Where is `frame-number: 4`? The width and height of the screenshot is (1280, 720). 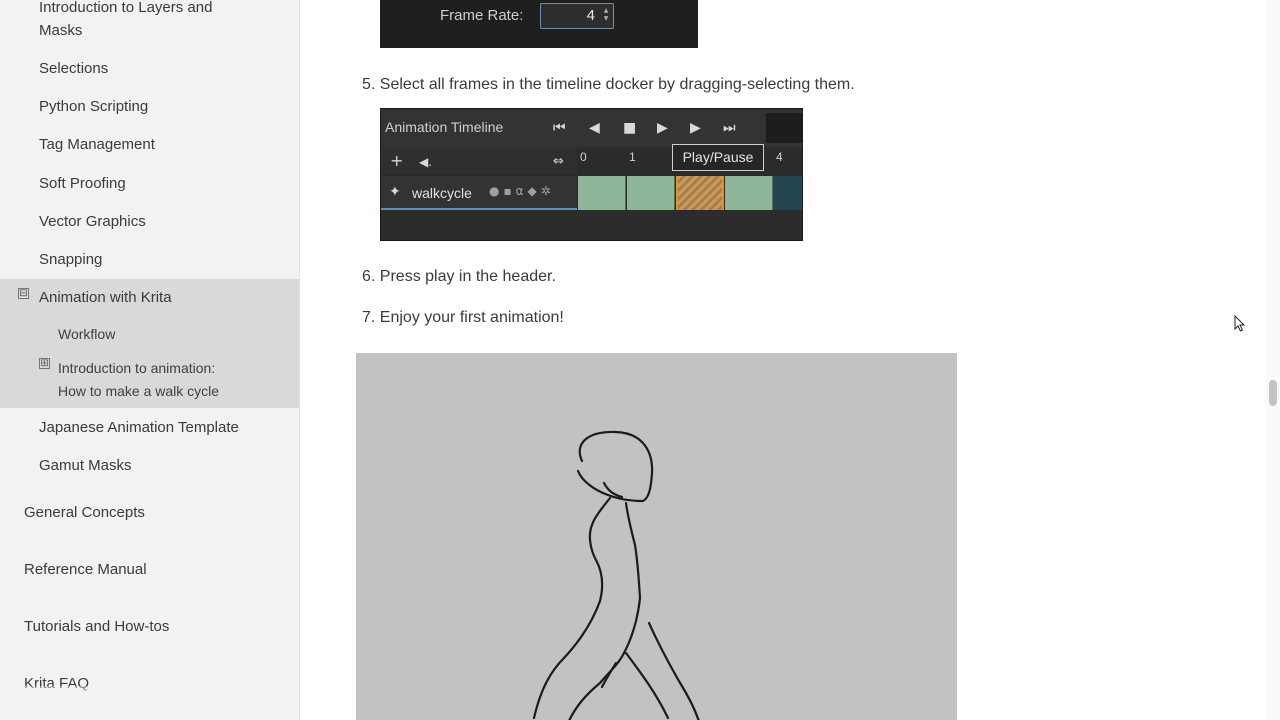 frame-number: 4 is located at coordinates (779, 157).